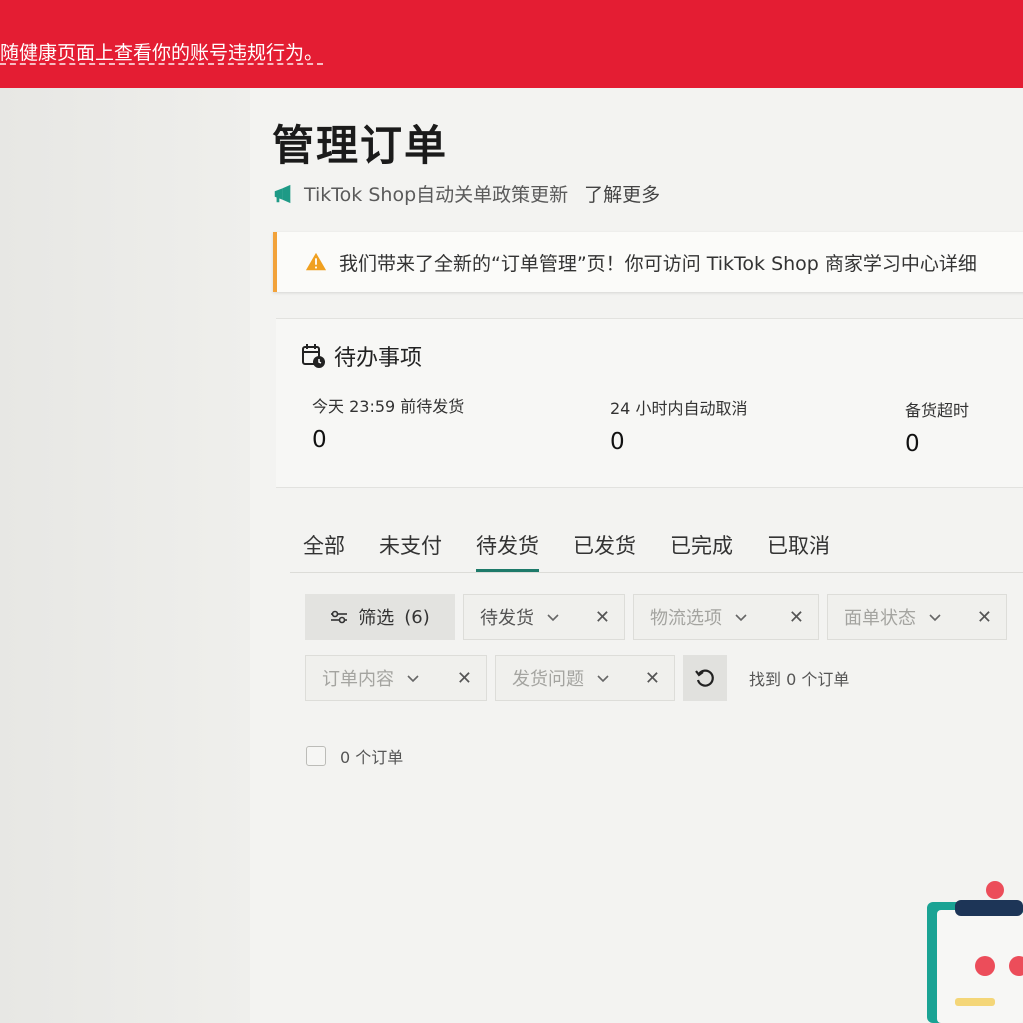 This screenshot has width=1023, height=1023. I want to click on chip-label: 物流选项, so click(686, 618).